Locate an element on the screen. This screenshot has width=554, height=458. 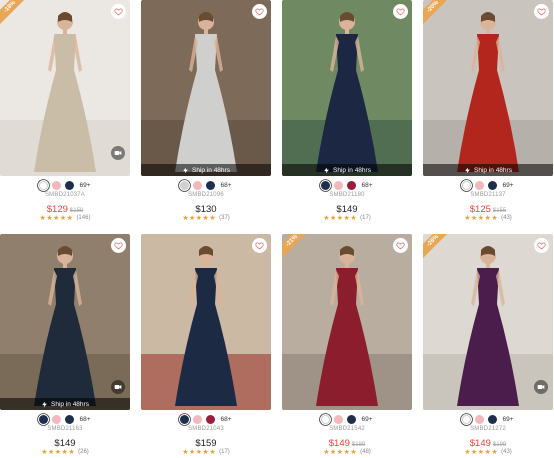
review-count: (48) is located at coordinates (365, 452).